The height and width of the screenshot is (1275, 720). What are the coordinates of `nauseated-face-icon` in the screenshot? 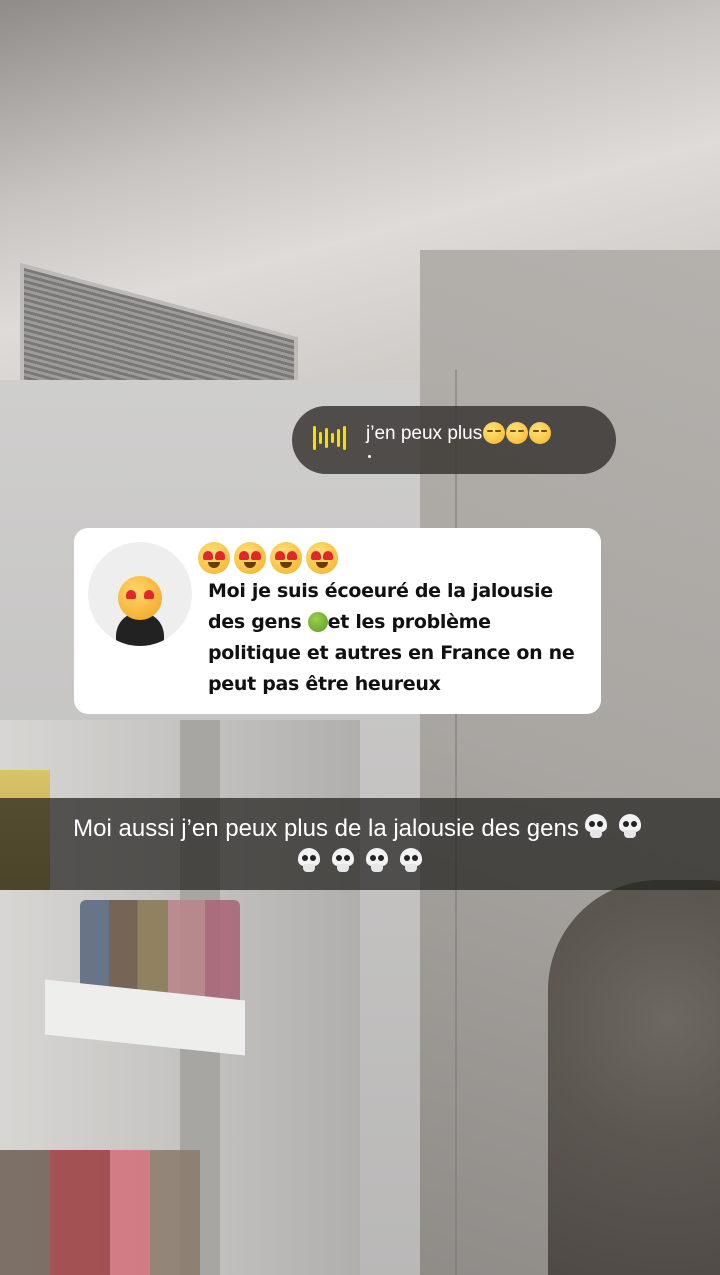 It's located at (317, 622).